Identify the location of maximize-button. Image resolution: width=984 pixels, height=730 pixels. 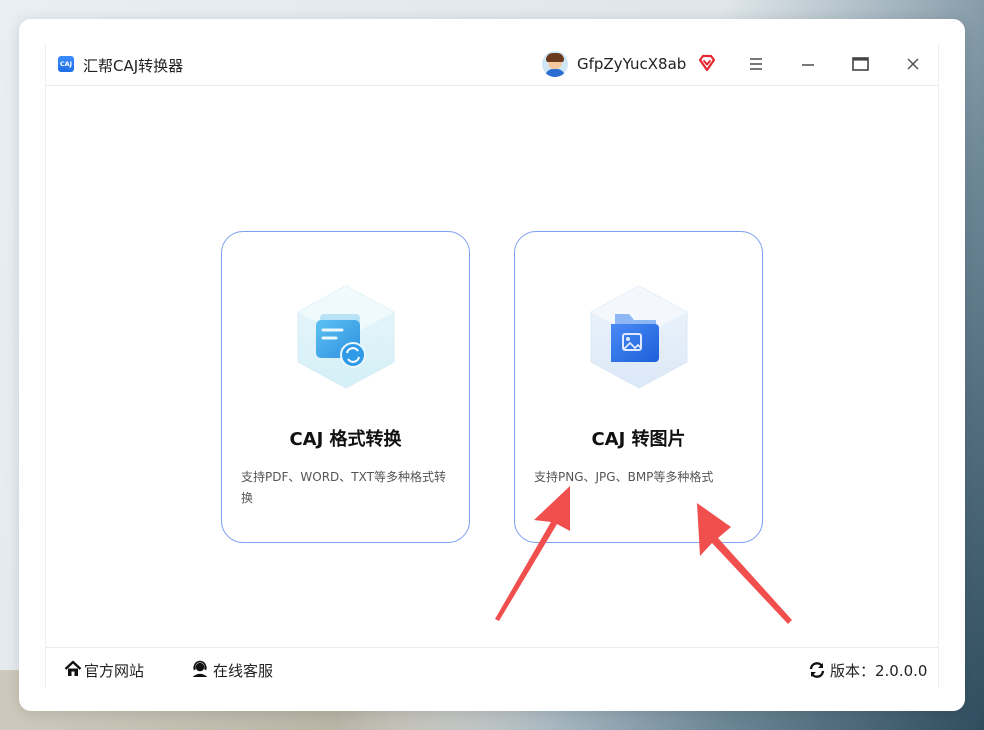
(860, 64).